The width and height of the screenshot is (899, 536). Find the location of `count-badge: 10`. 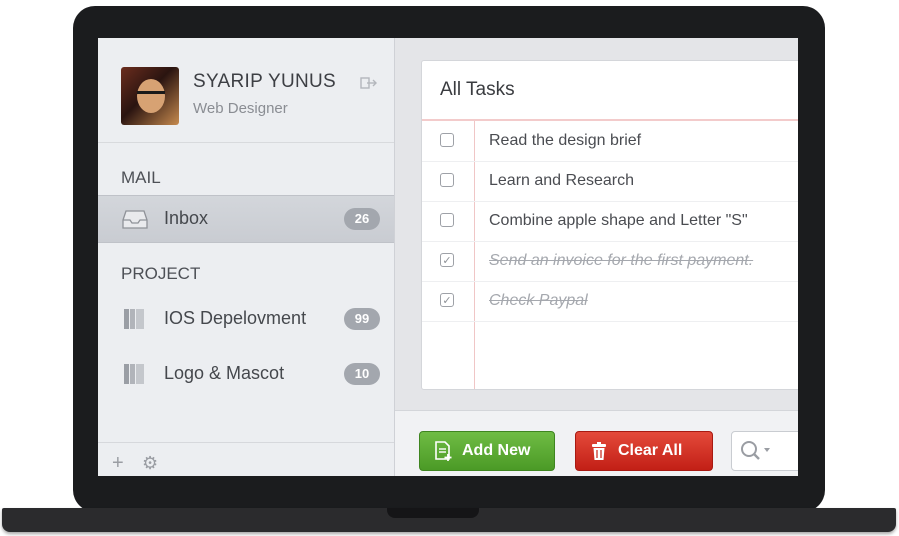

count-badge: 10 is located at coordinates (362, 374).